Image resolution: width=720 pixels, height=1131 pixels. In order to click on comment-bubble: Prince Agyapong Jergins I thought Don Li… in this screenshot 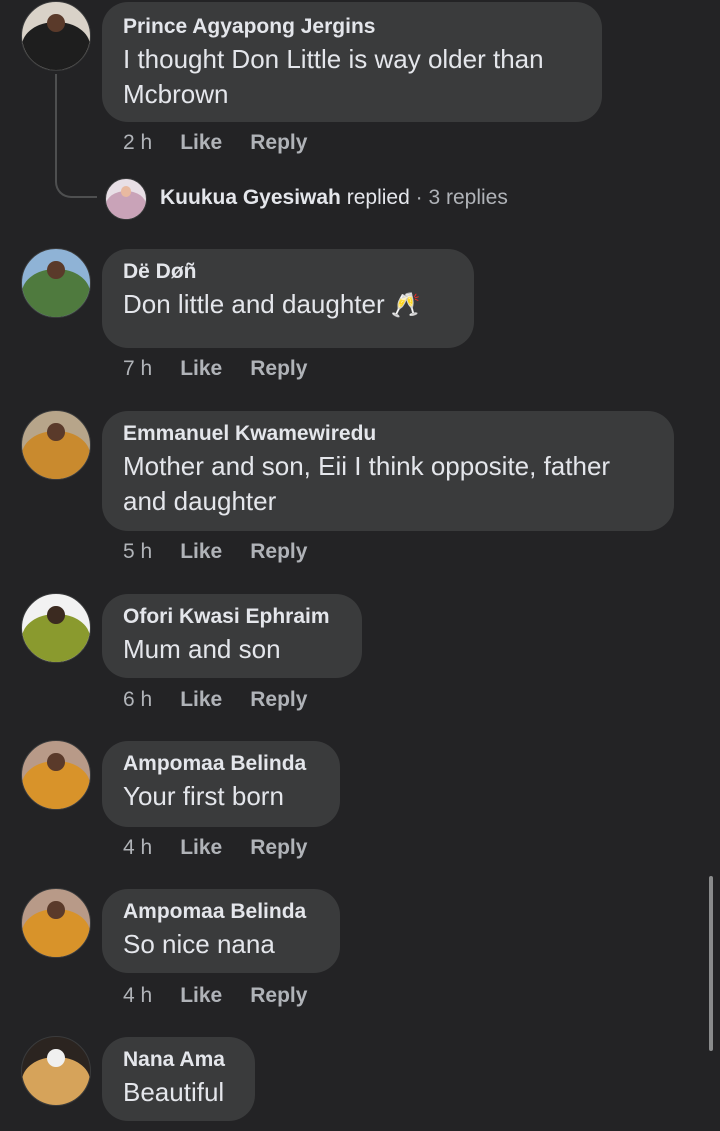, I will do `click(352, 62)`.